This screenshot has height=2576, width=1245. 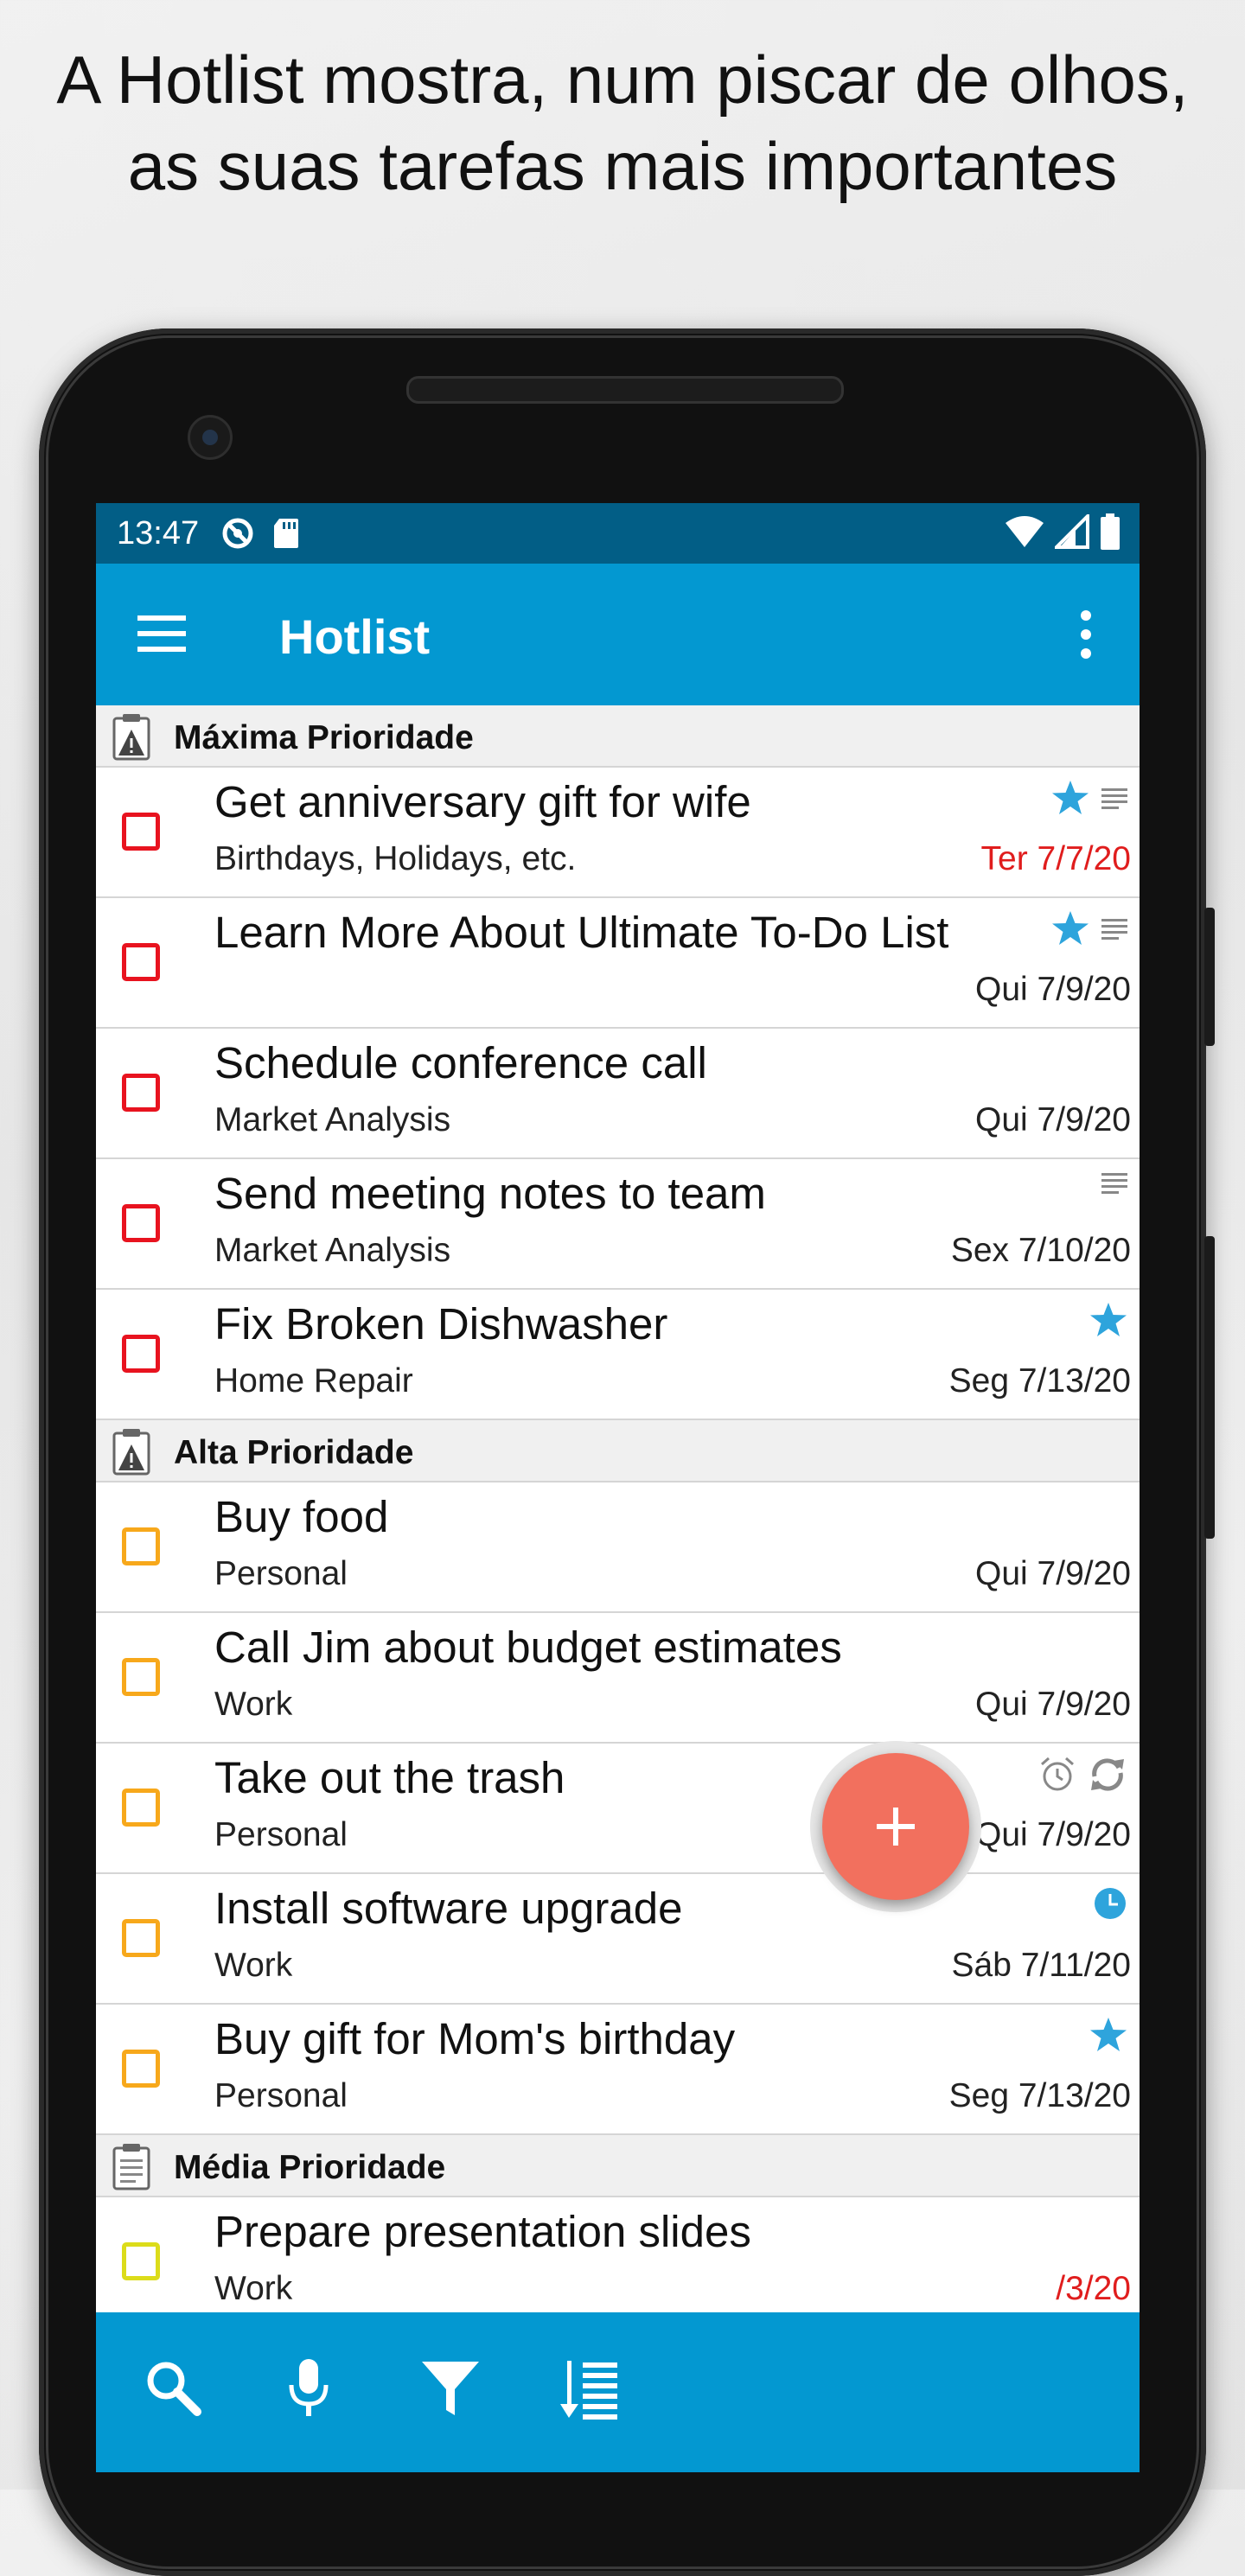 What do you see at coordinates (308, 2388) in the screenshot?
I see `microphone-icon` at bounding box center [308, 2388].